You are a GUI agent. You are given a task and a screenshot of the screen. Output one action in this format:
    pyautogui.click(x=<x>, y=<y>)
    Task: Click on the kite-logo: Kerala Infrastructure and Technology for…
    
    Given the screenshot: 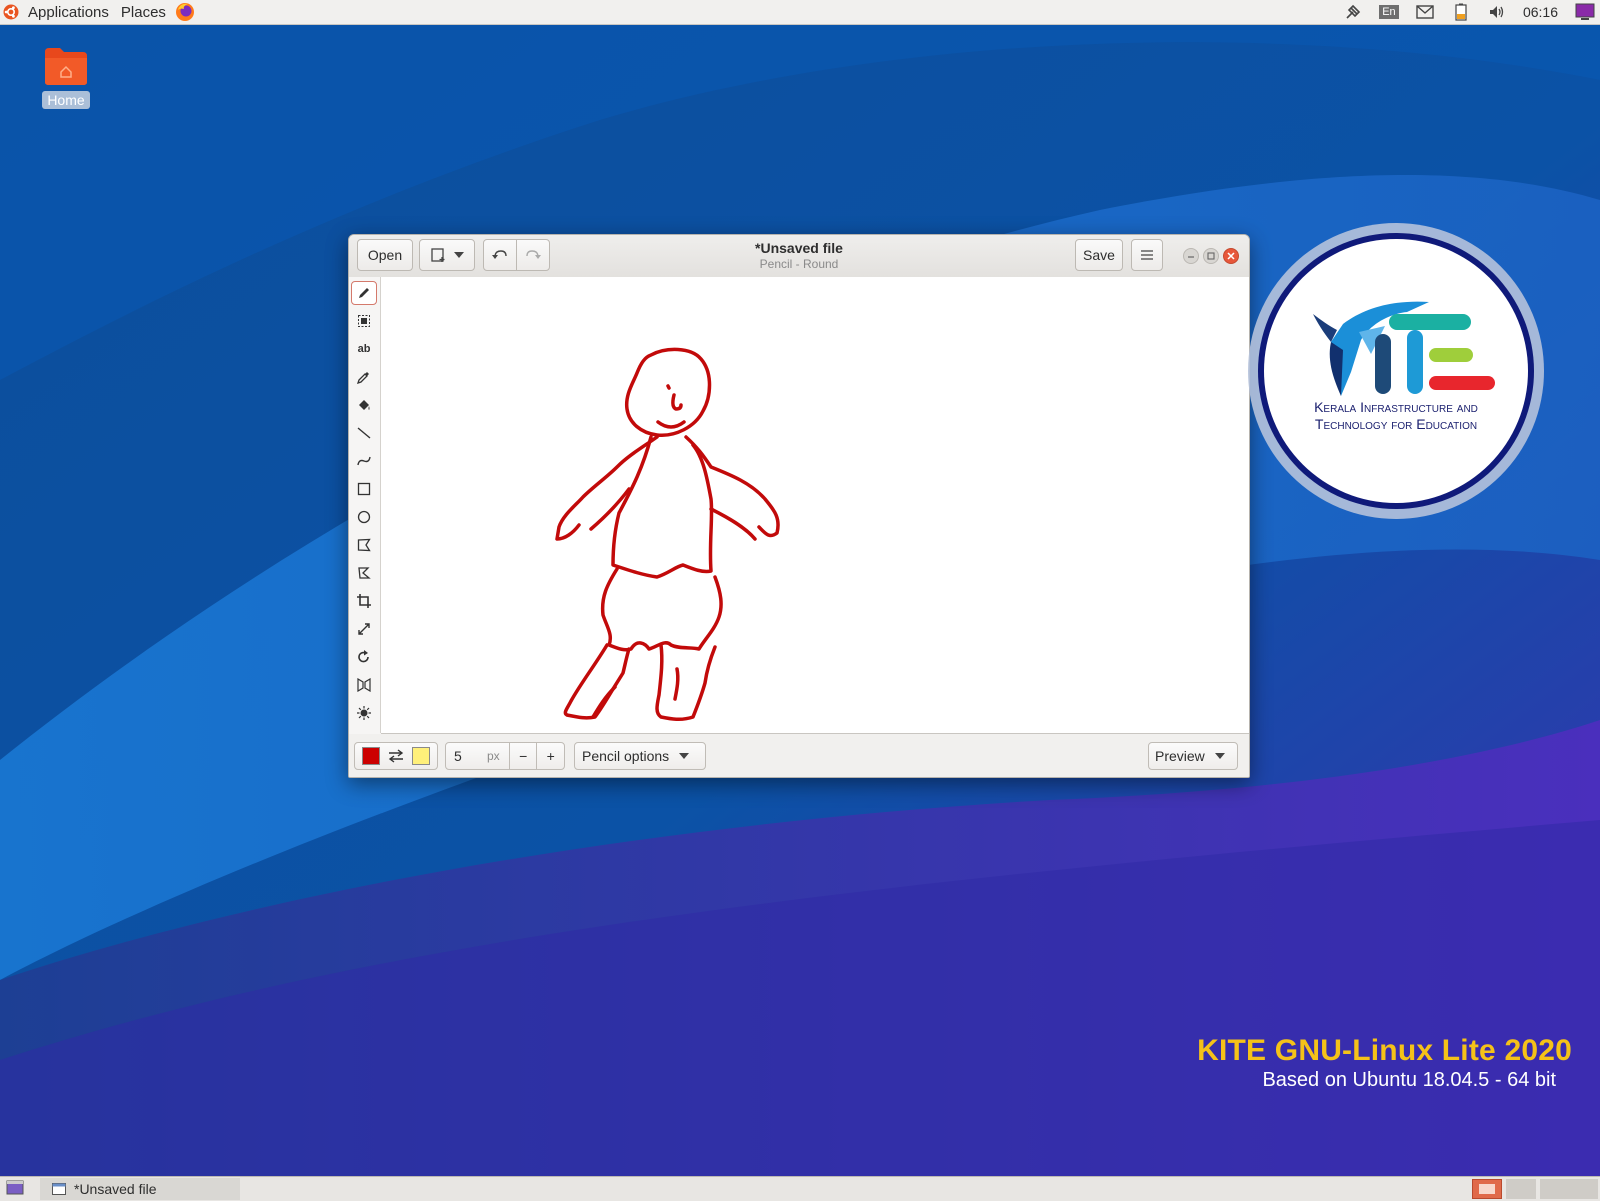 What is the action you would take?
    pyautogui.click(x=1396, y=371)
    